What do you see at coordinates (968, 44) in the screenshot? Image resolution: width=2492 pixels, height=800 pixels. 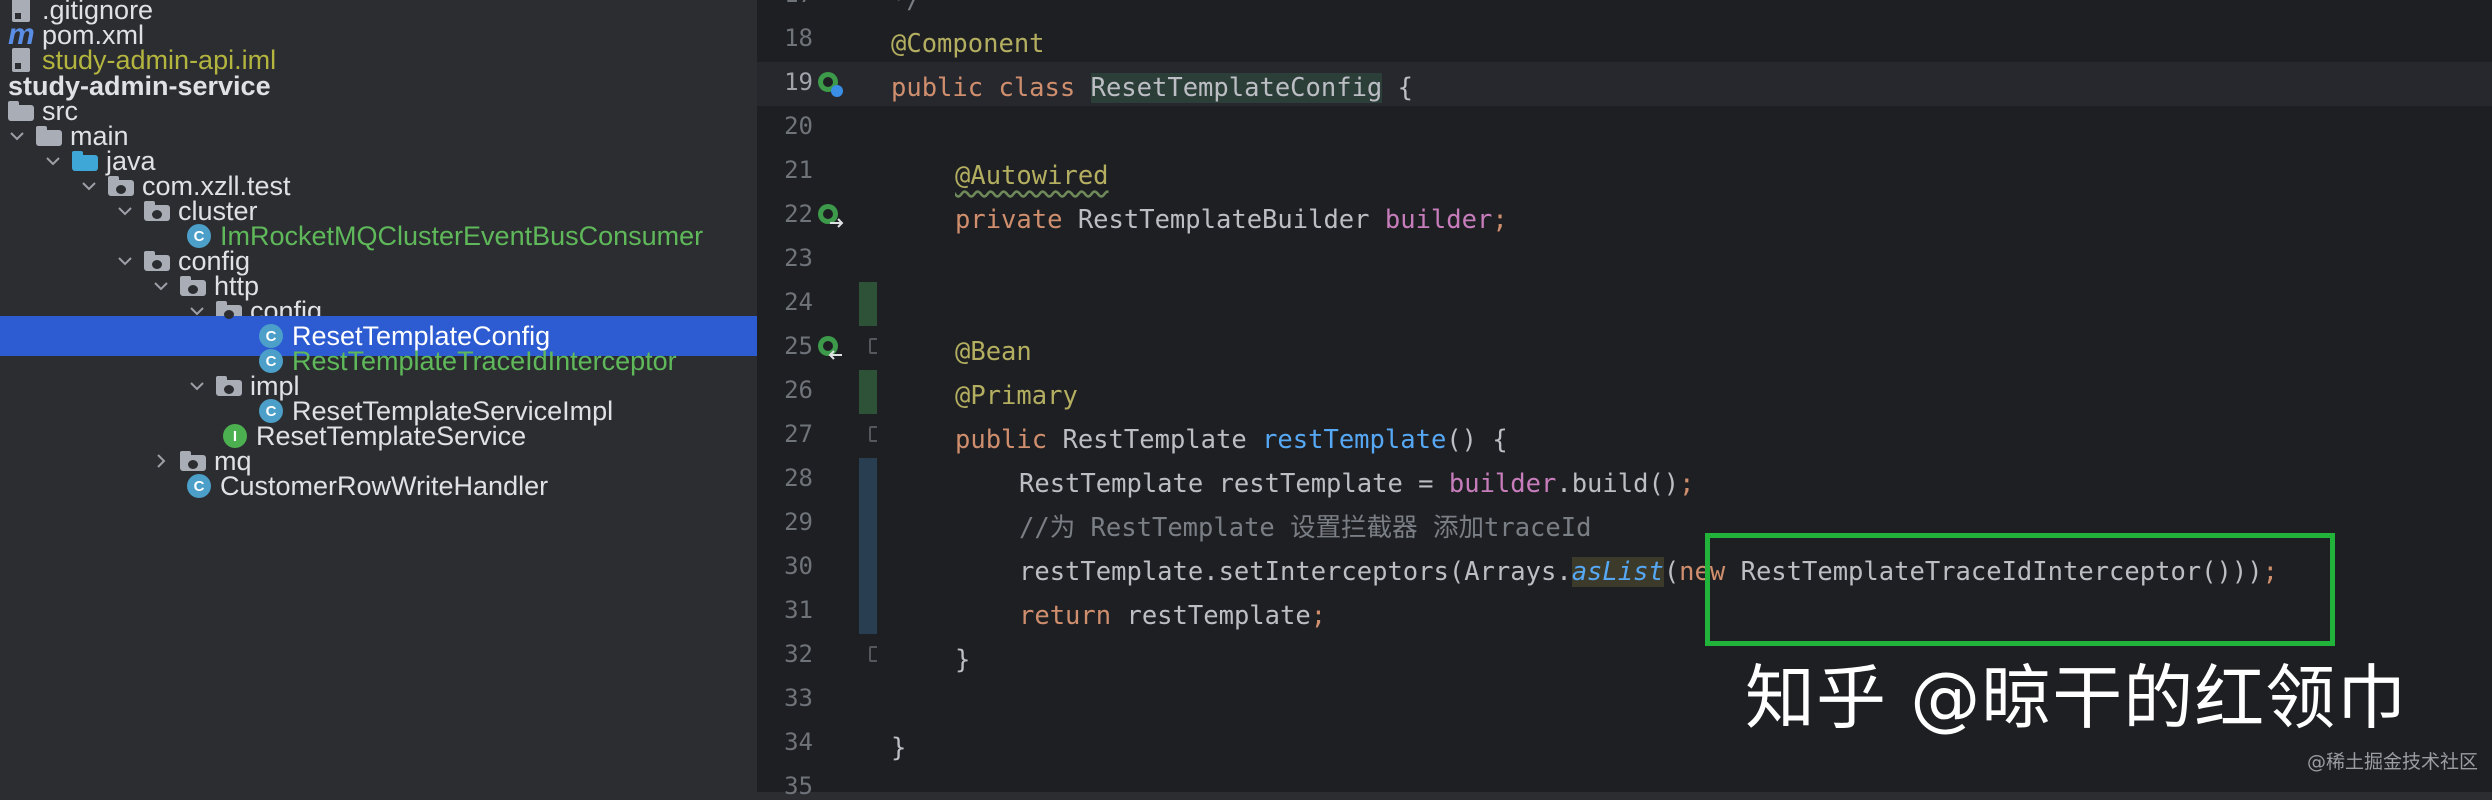 I see `code-line-18: @Component` at bounding box center [968, 44].